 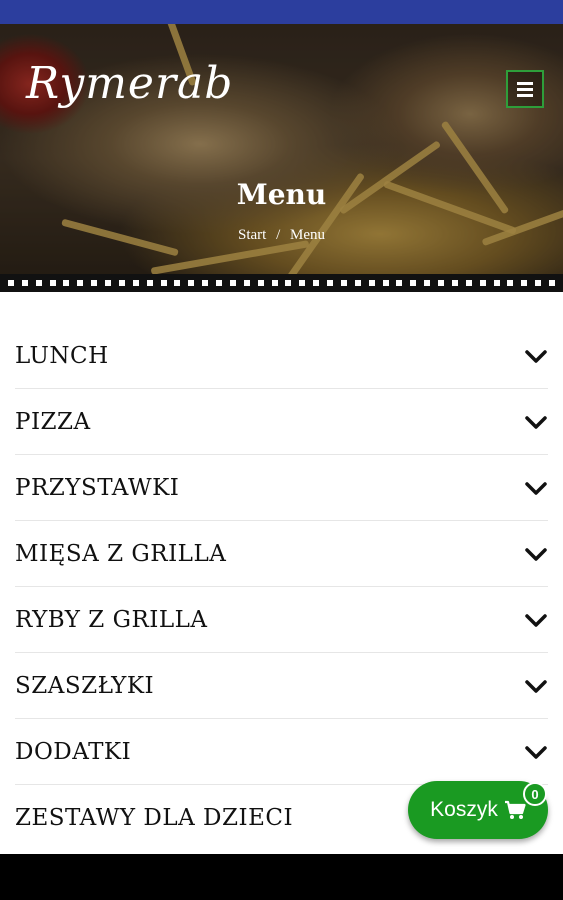 What do you see at coordinates (53, 421) in the screenshot?
I see `menu-category-label: PIZZA` at bounding box center [53, 421].